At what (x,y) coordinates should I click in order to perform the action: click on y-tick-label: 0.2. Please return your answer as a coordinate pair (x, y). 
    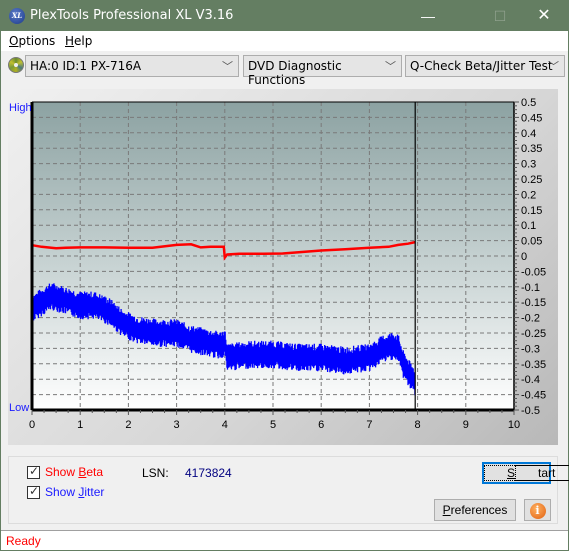
    Looking at the image, I should click on (528, 195).